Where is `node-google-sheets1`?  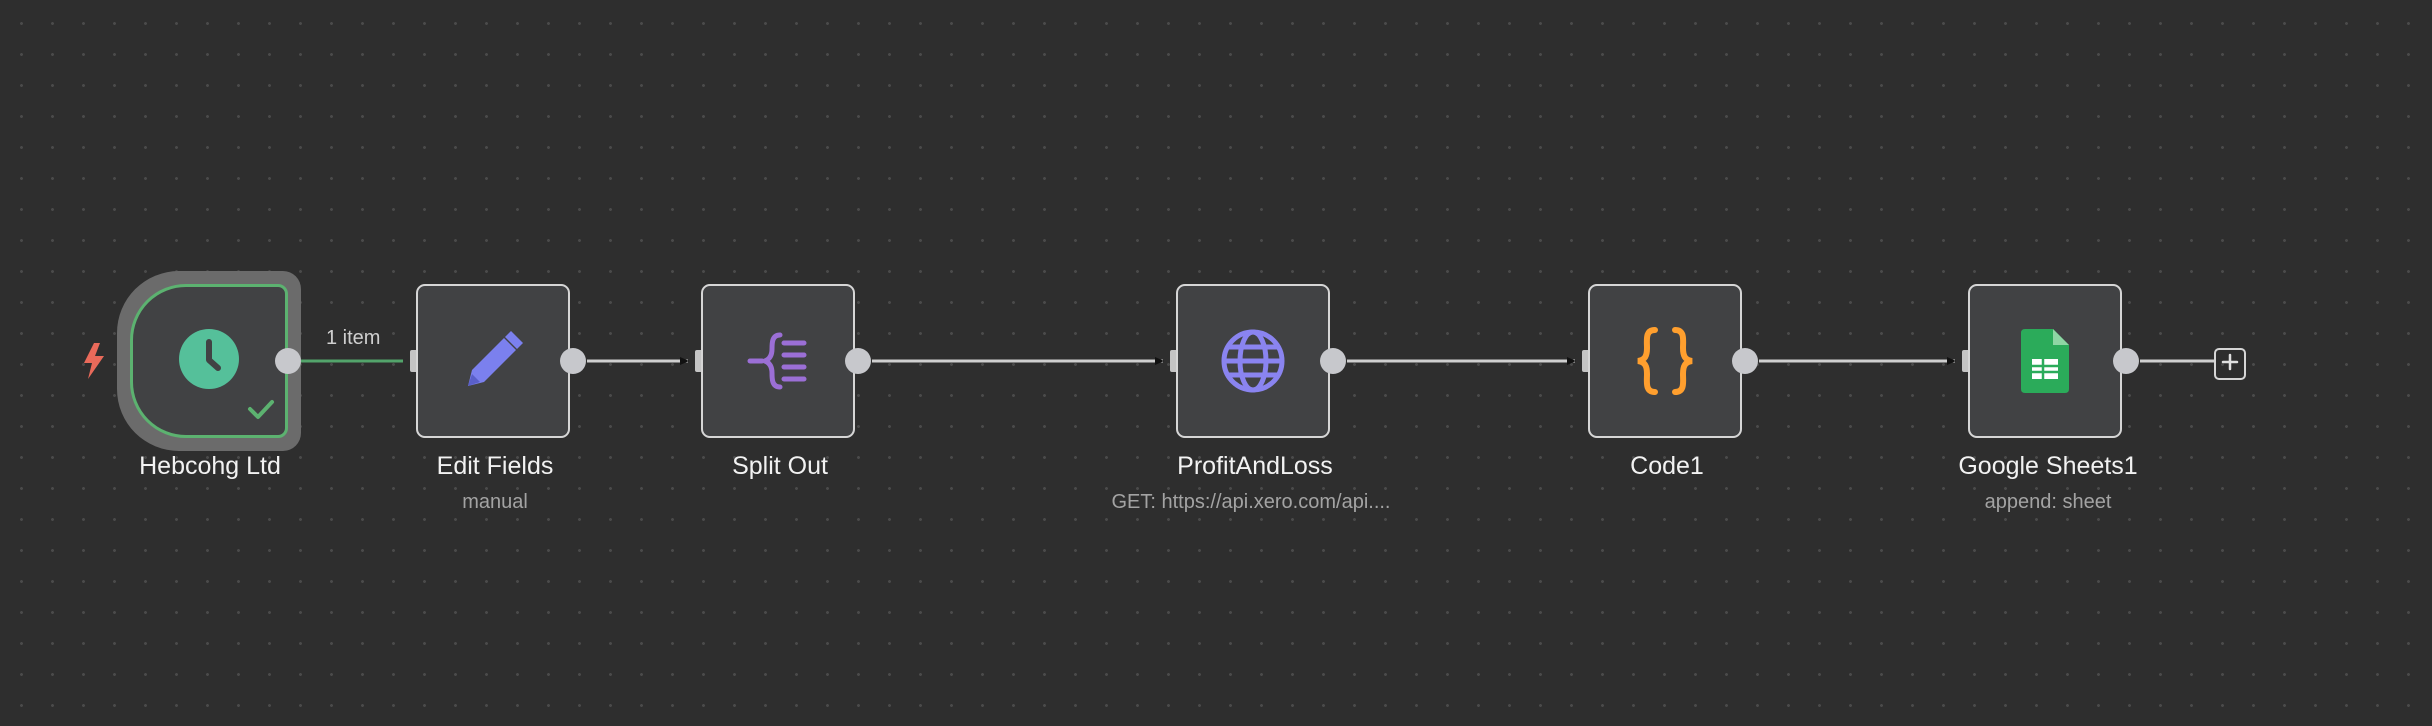 node-google-sheets1 is located at coordinates (2045, 361).